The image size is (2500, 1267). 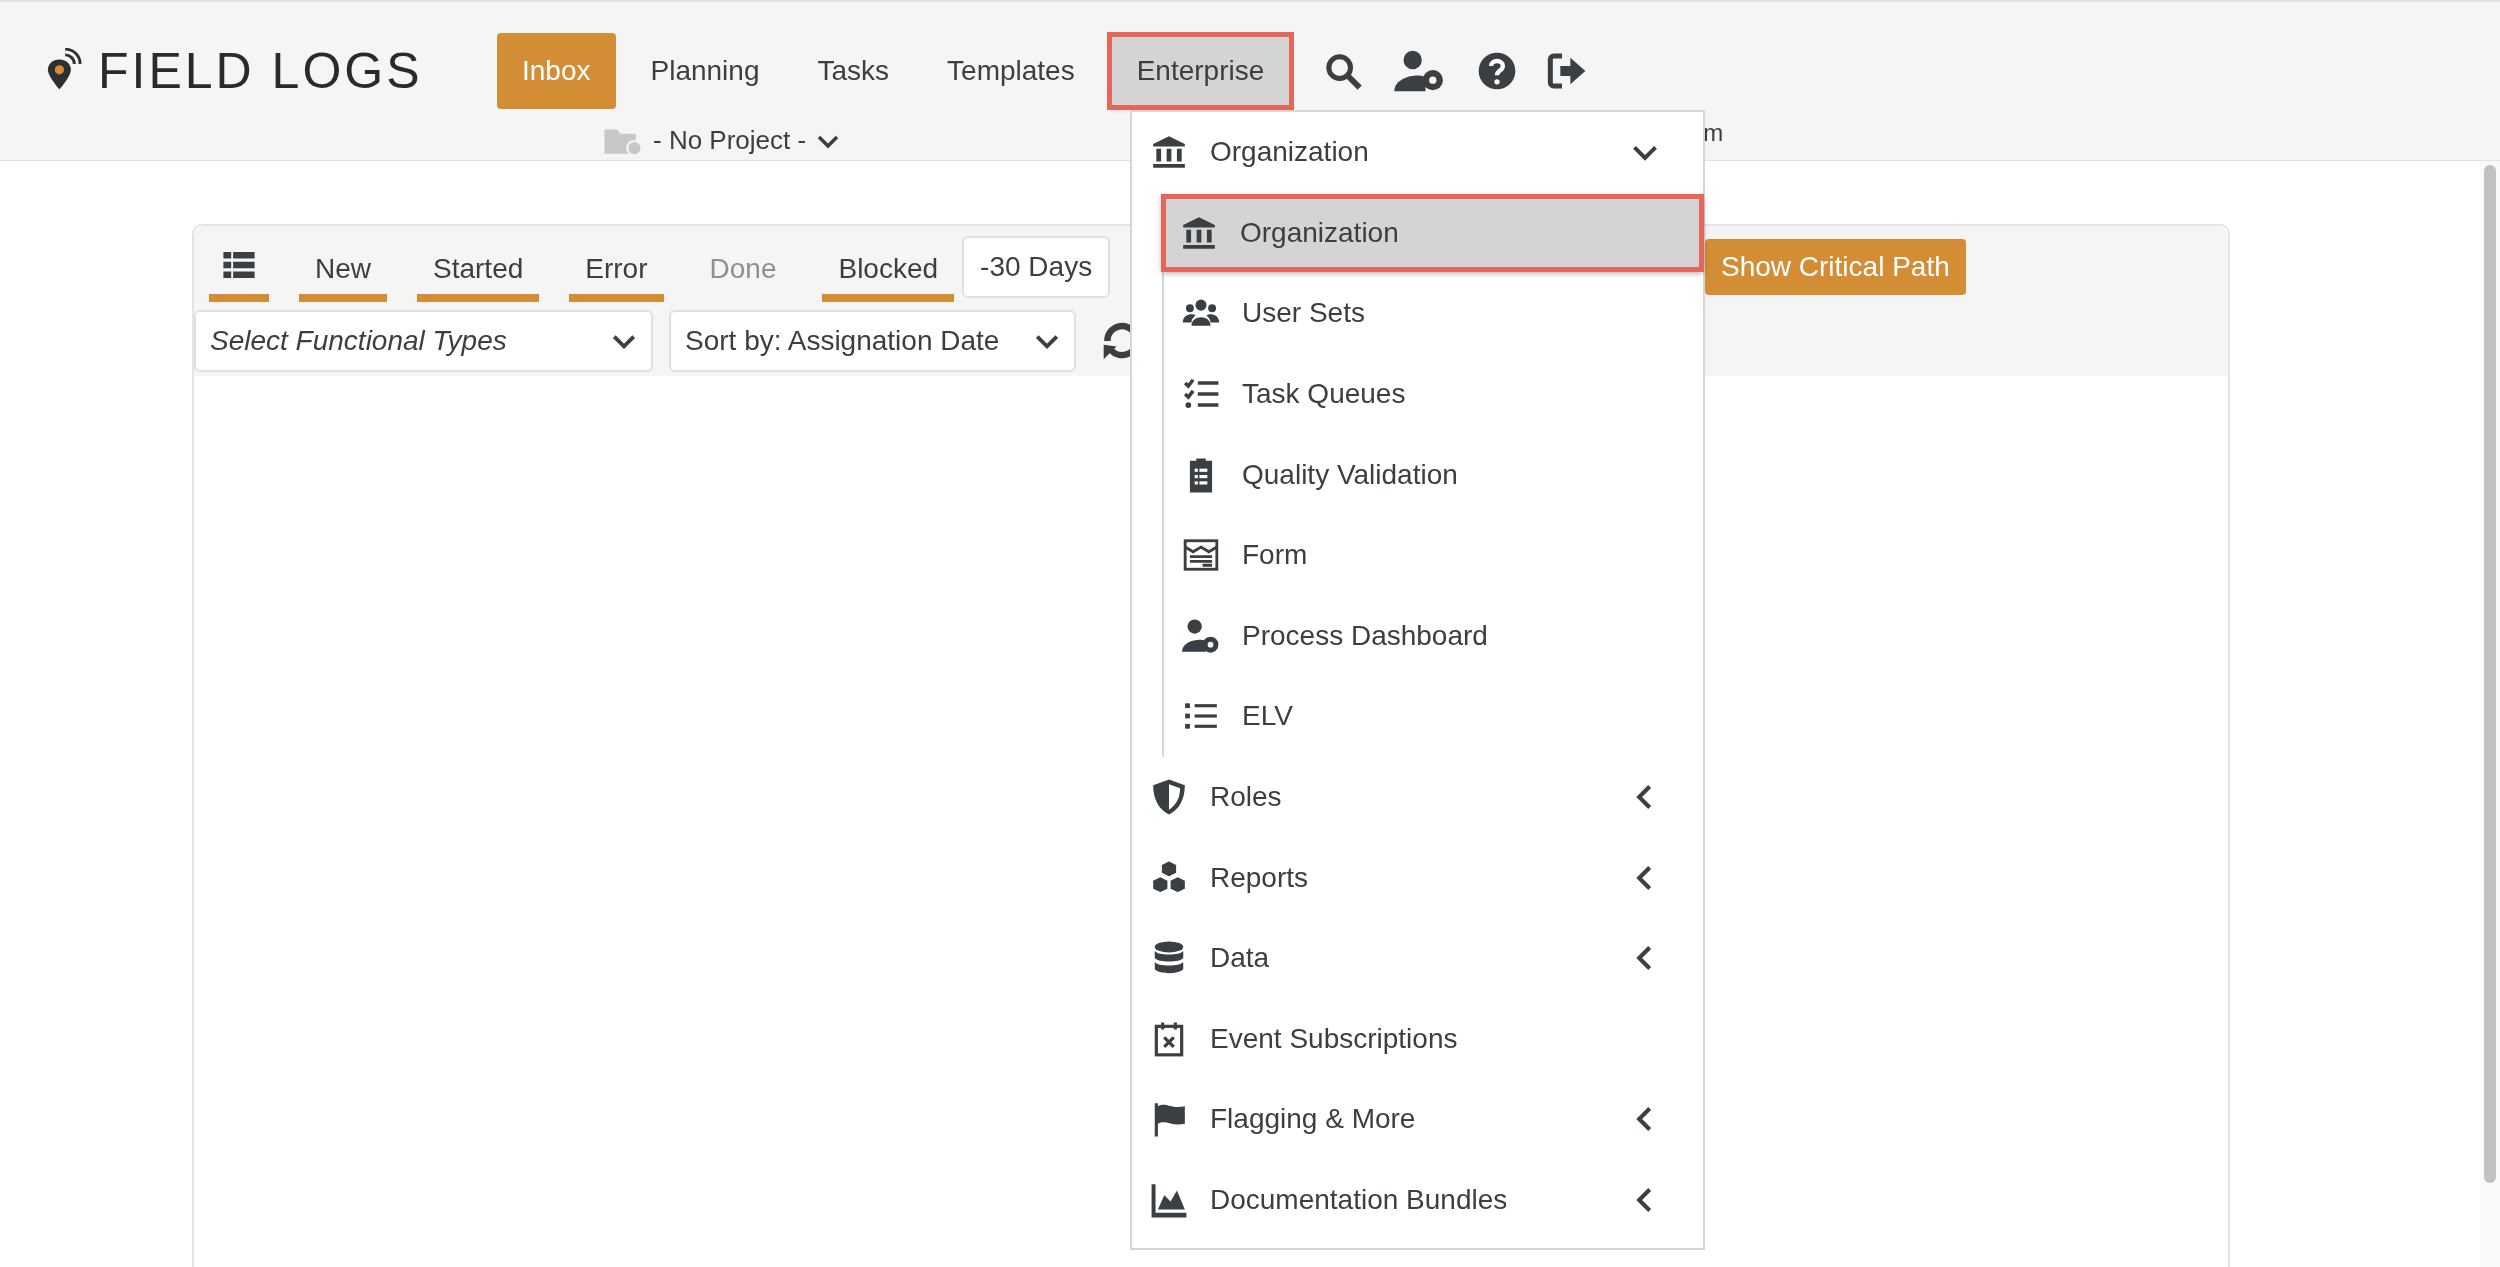 I want to click on submenu-item: Task Queues, so click(x=1433, y=394).